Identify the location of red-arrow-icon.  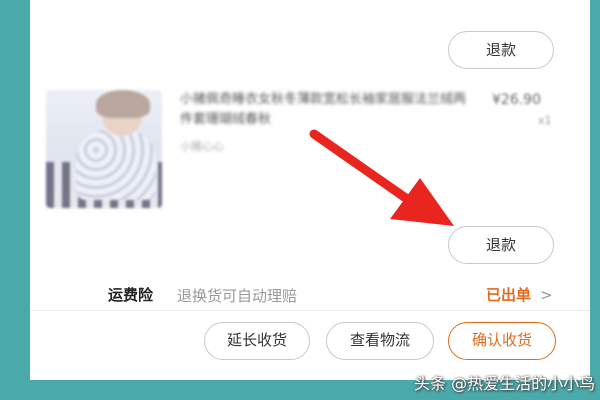
(381, 177).